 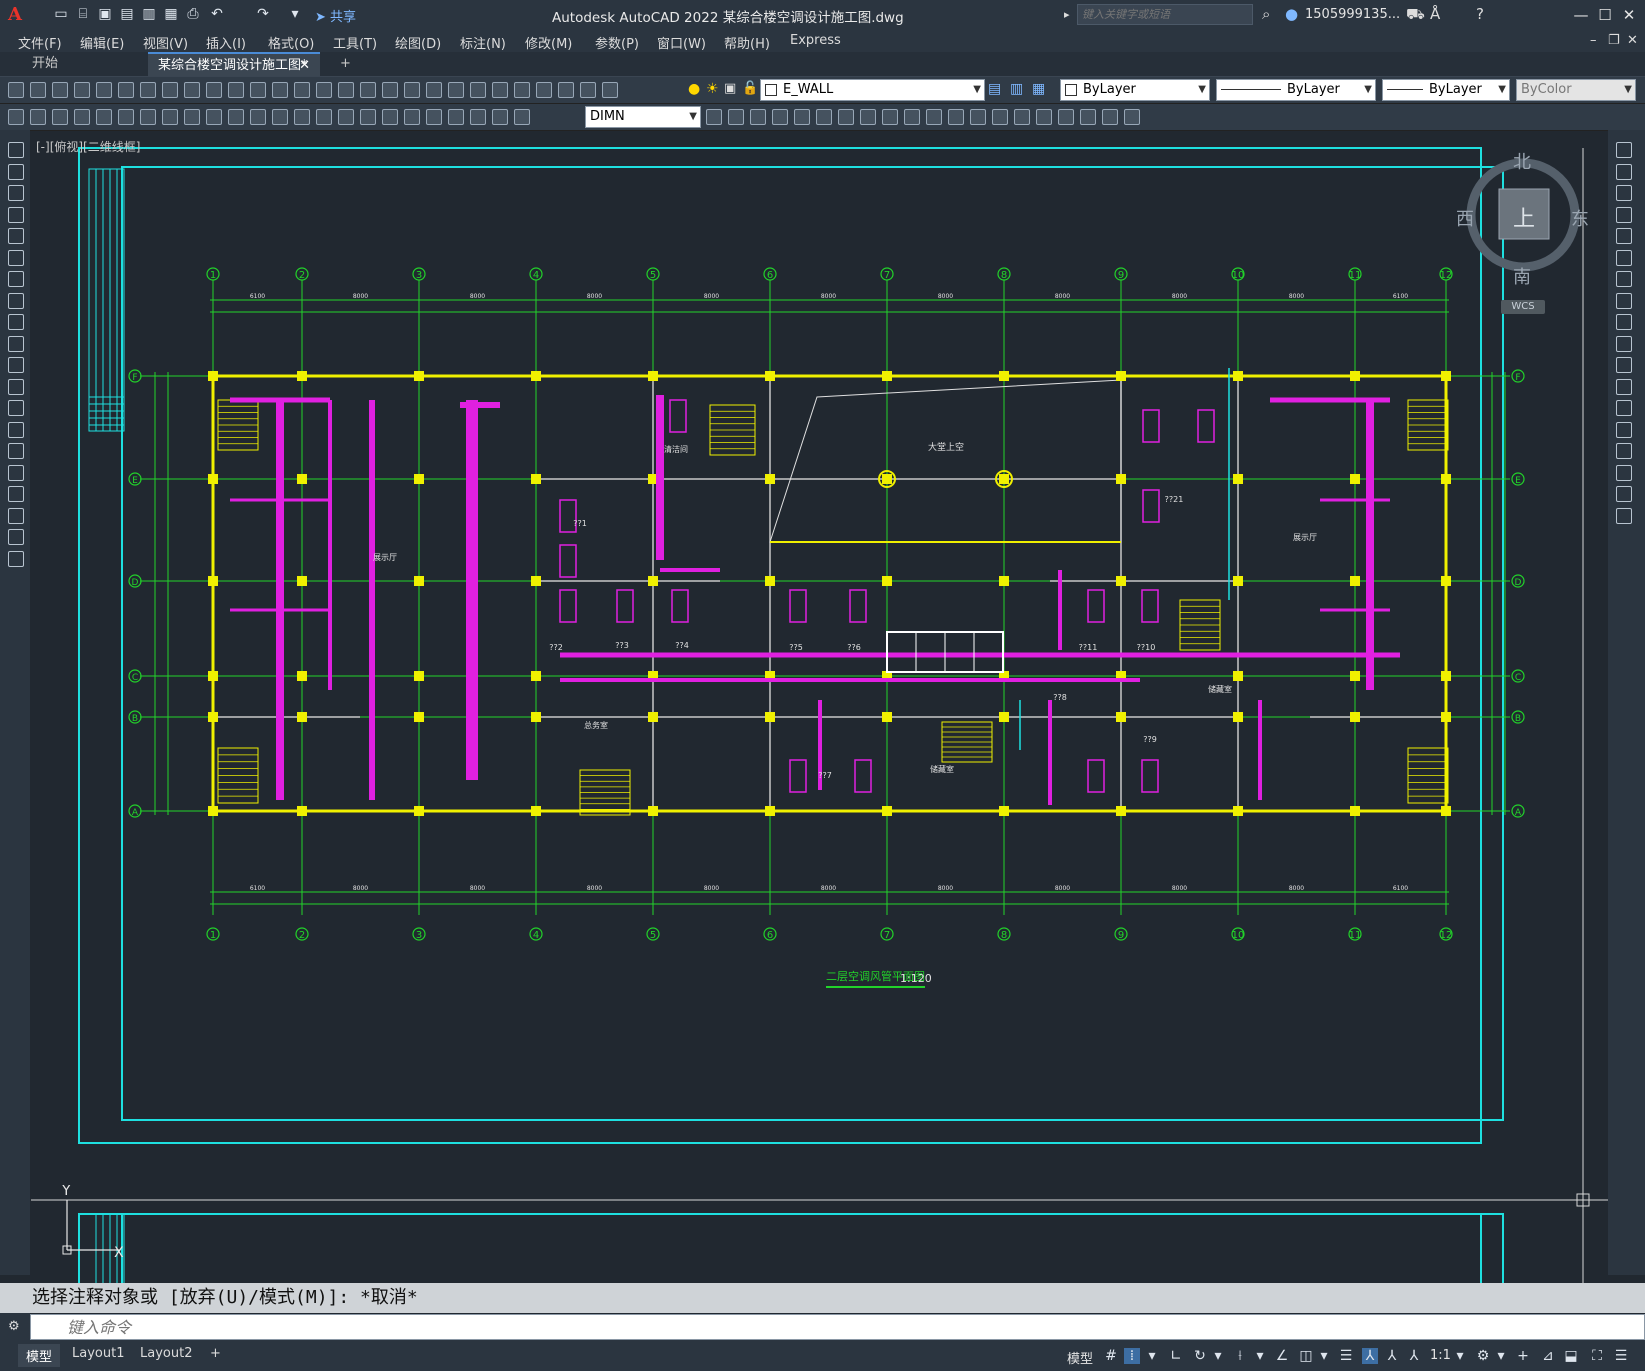 I want to click on lineweight-combo: ByLayer ▼, so click(x=1446, y=90).